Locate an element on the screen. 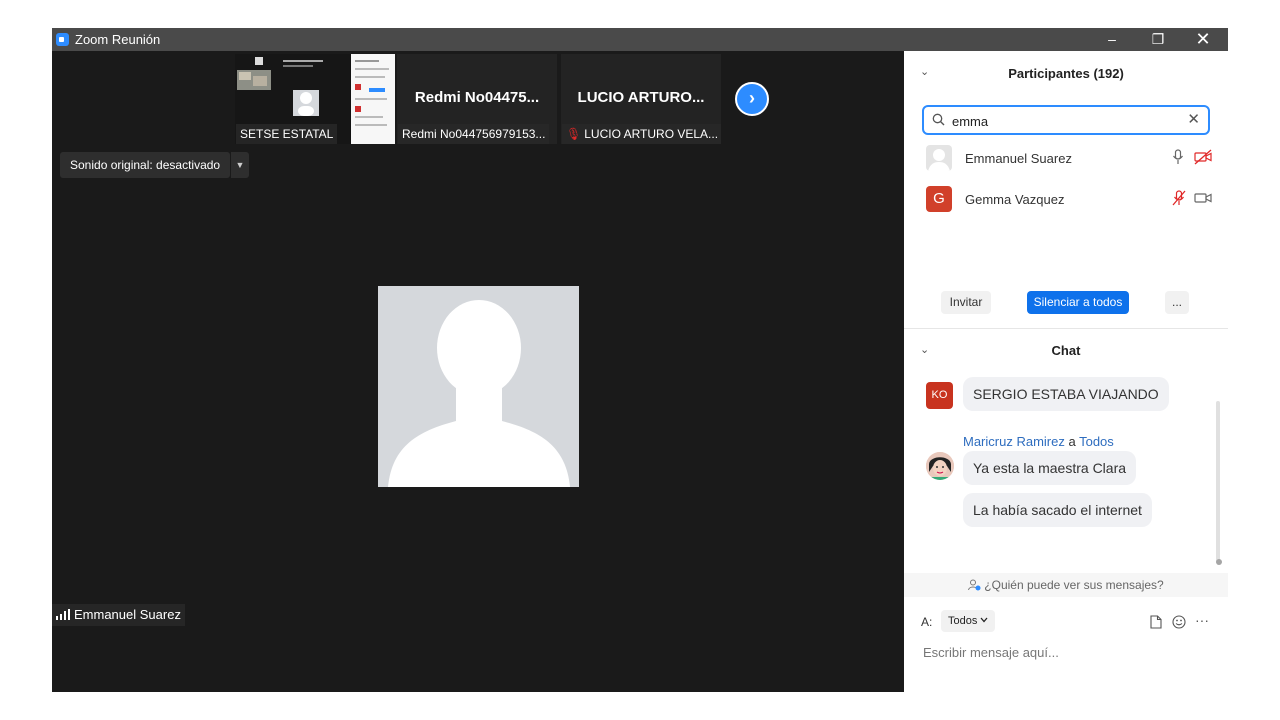 This screenshot has width=1280, height=720. mute-all-button: Silenciar a todos is located at coordinates (1078, 302).